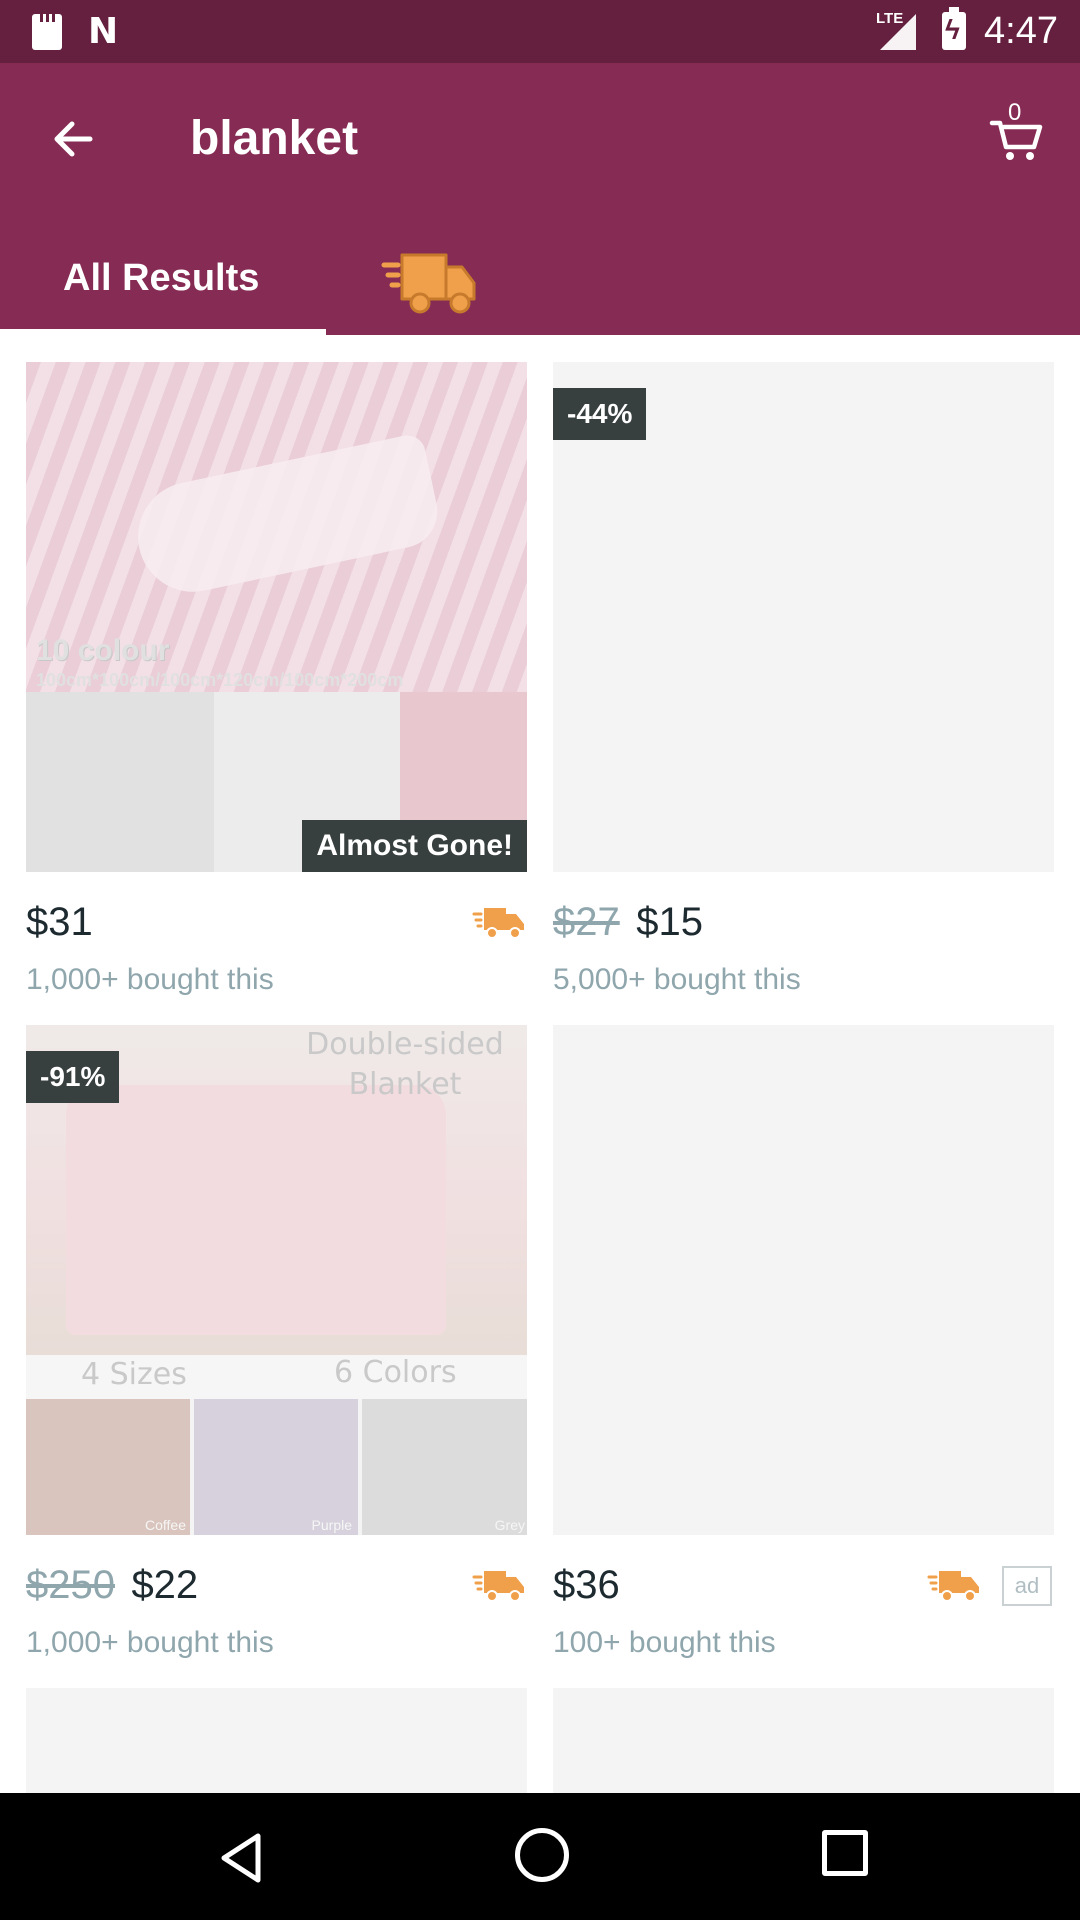 The image size is (1080, 1920). What do you see at coordinates (73, 1077) in the screenshot?
I see `discount-badge: -91%` at bounding box center [73, 1077].